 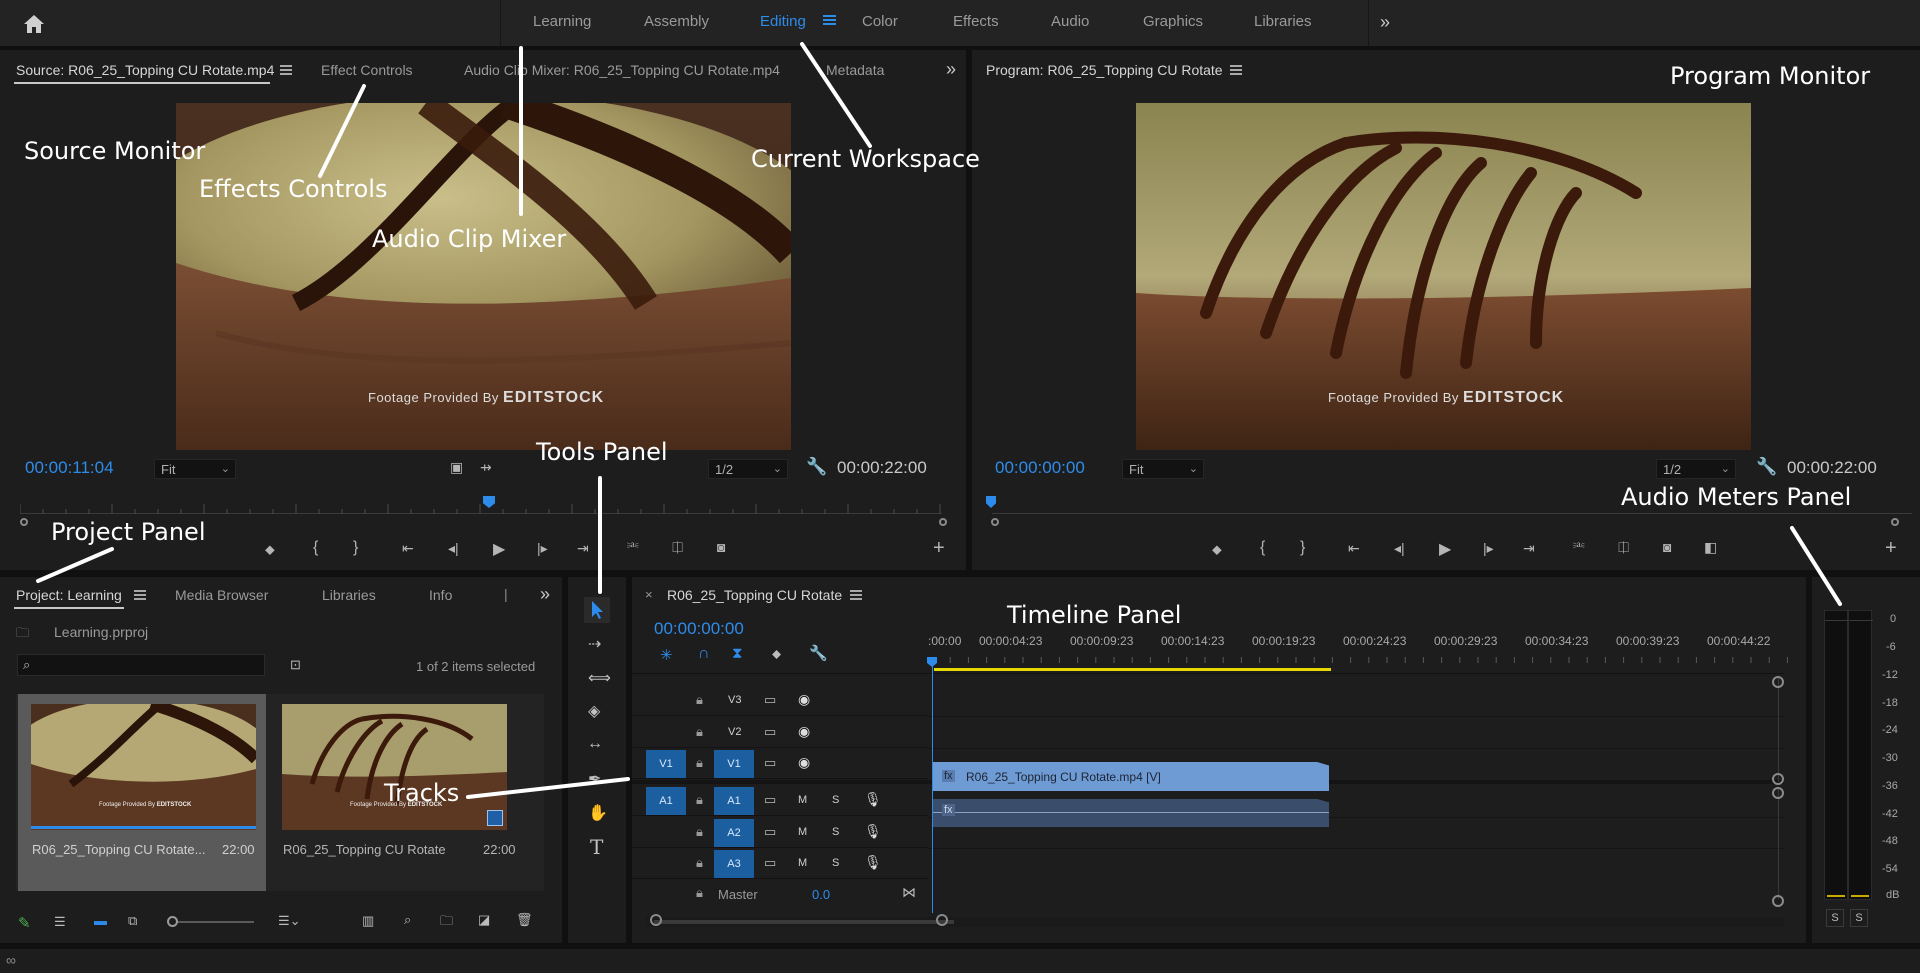 What do you see at coordinates (602, 452) in the screenshot?
I see `annotation-tools-panel: Tools Panel` at bounding box center [602, 452].